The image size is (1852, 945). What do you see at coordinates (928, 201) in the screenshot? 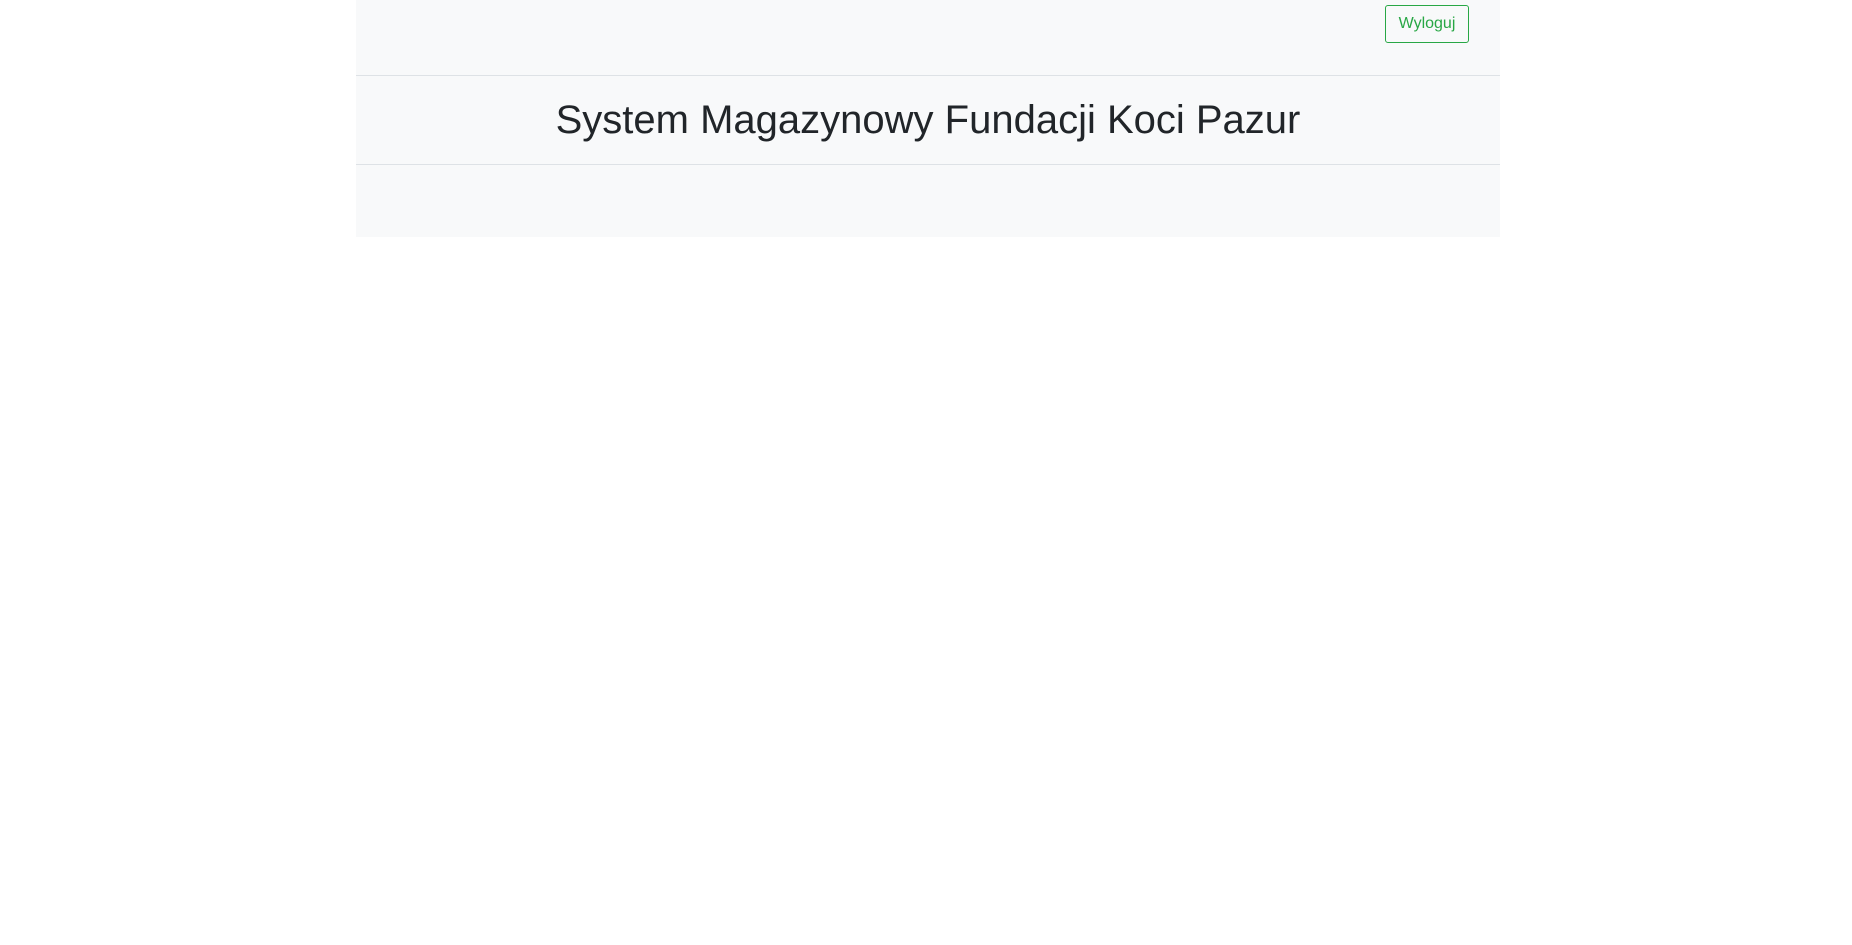
I see `content-area` at bounding box center [928, 201].